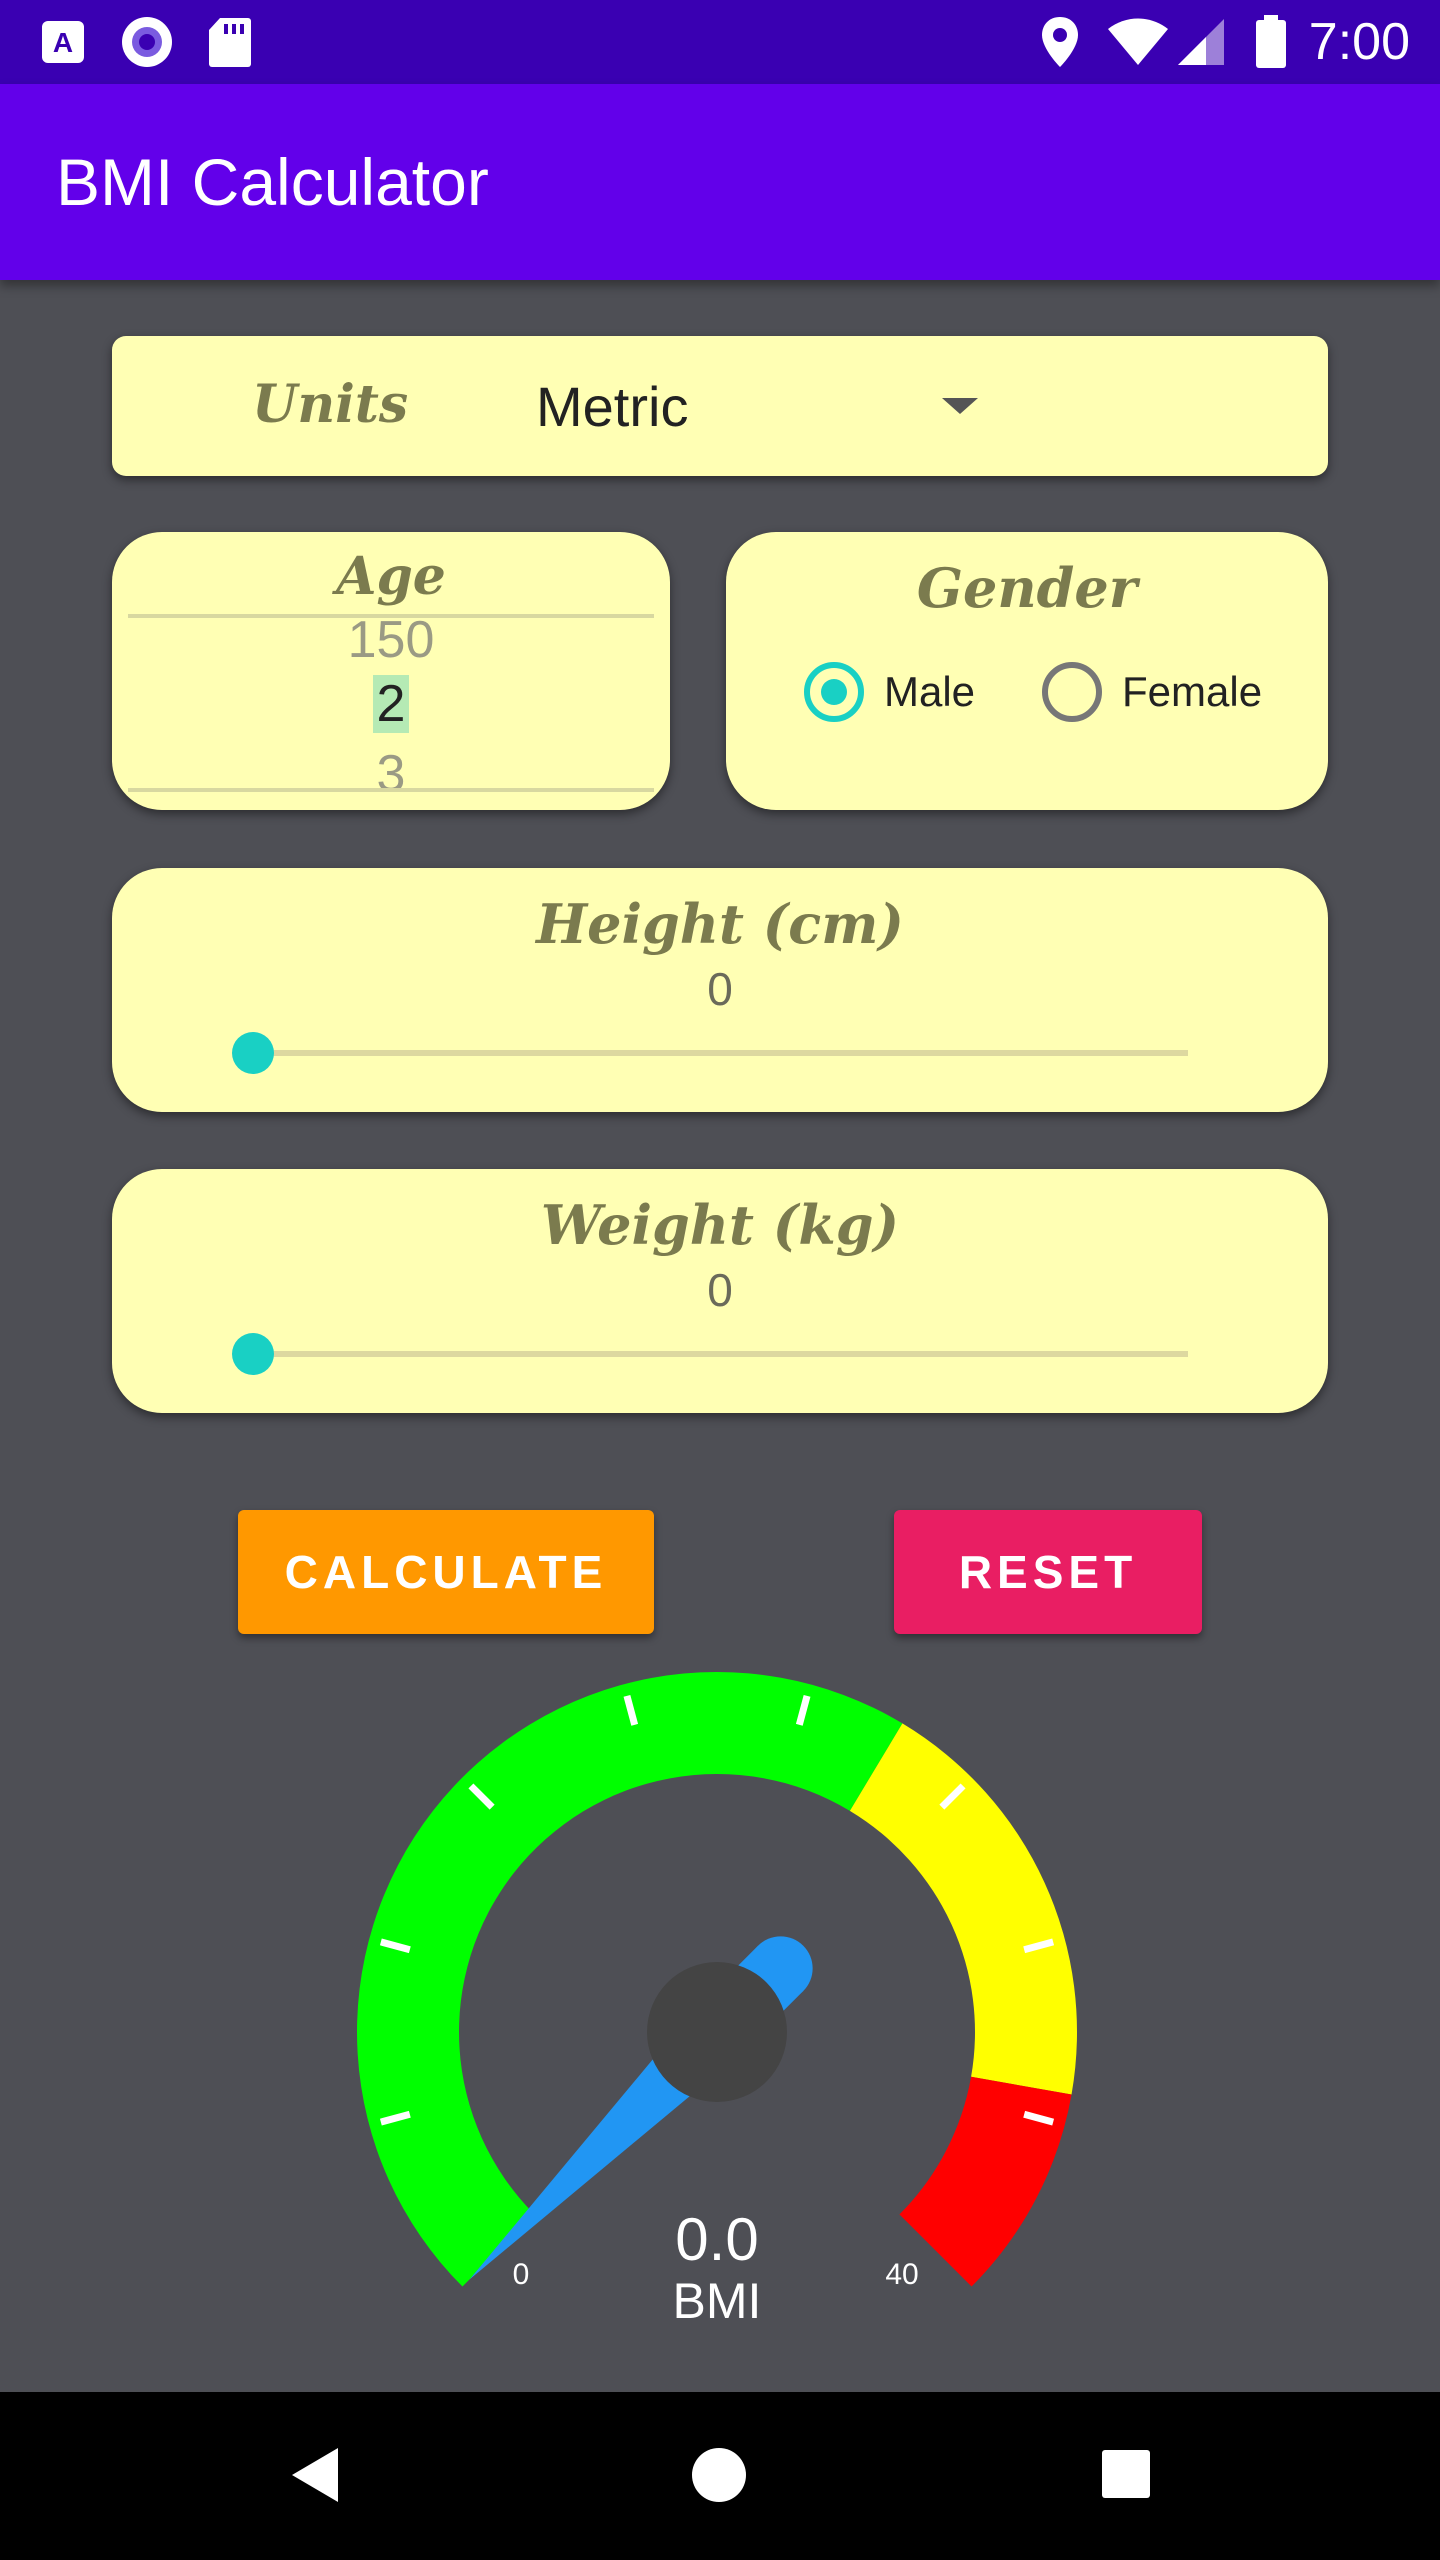 Image resolution: width=1440 pixels, height=2560 pixels. What do you see at coordinates (716, 2239) in the screenshot?
I see `gauge-value: 0.0` at bounding box center [716, 2239].